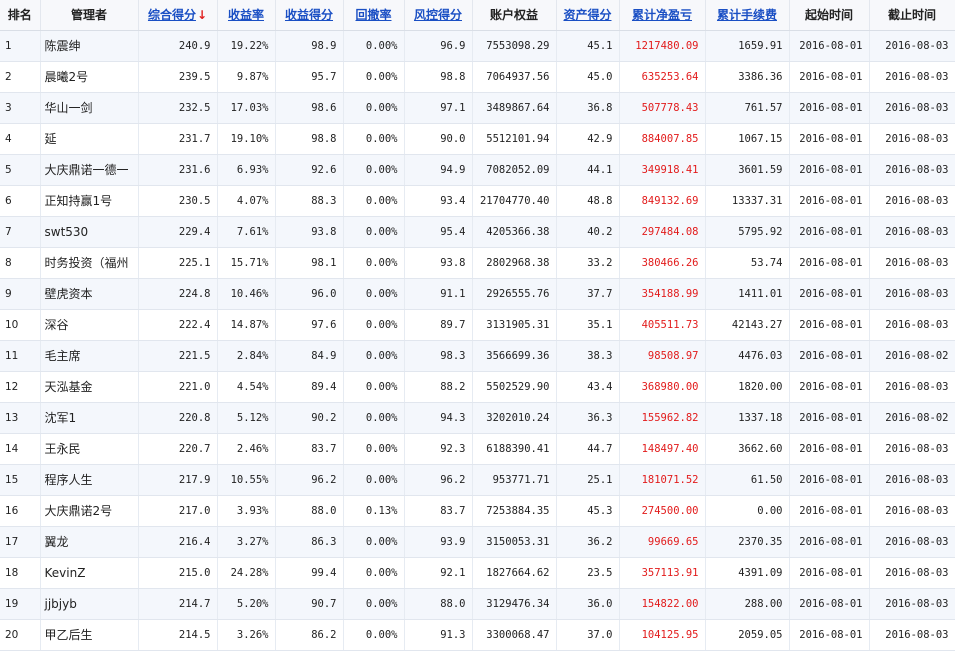 This screenshot has height=651, width=955. I want to click on cell-return-rate: 4.07%, so click(246, 201).